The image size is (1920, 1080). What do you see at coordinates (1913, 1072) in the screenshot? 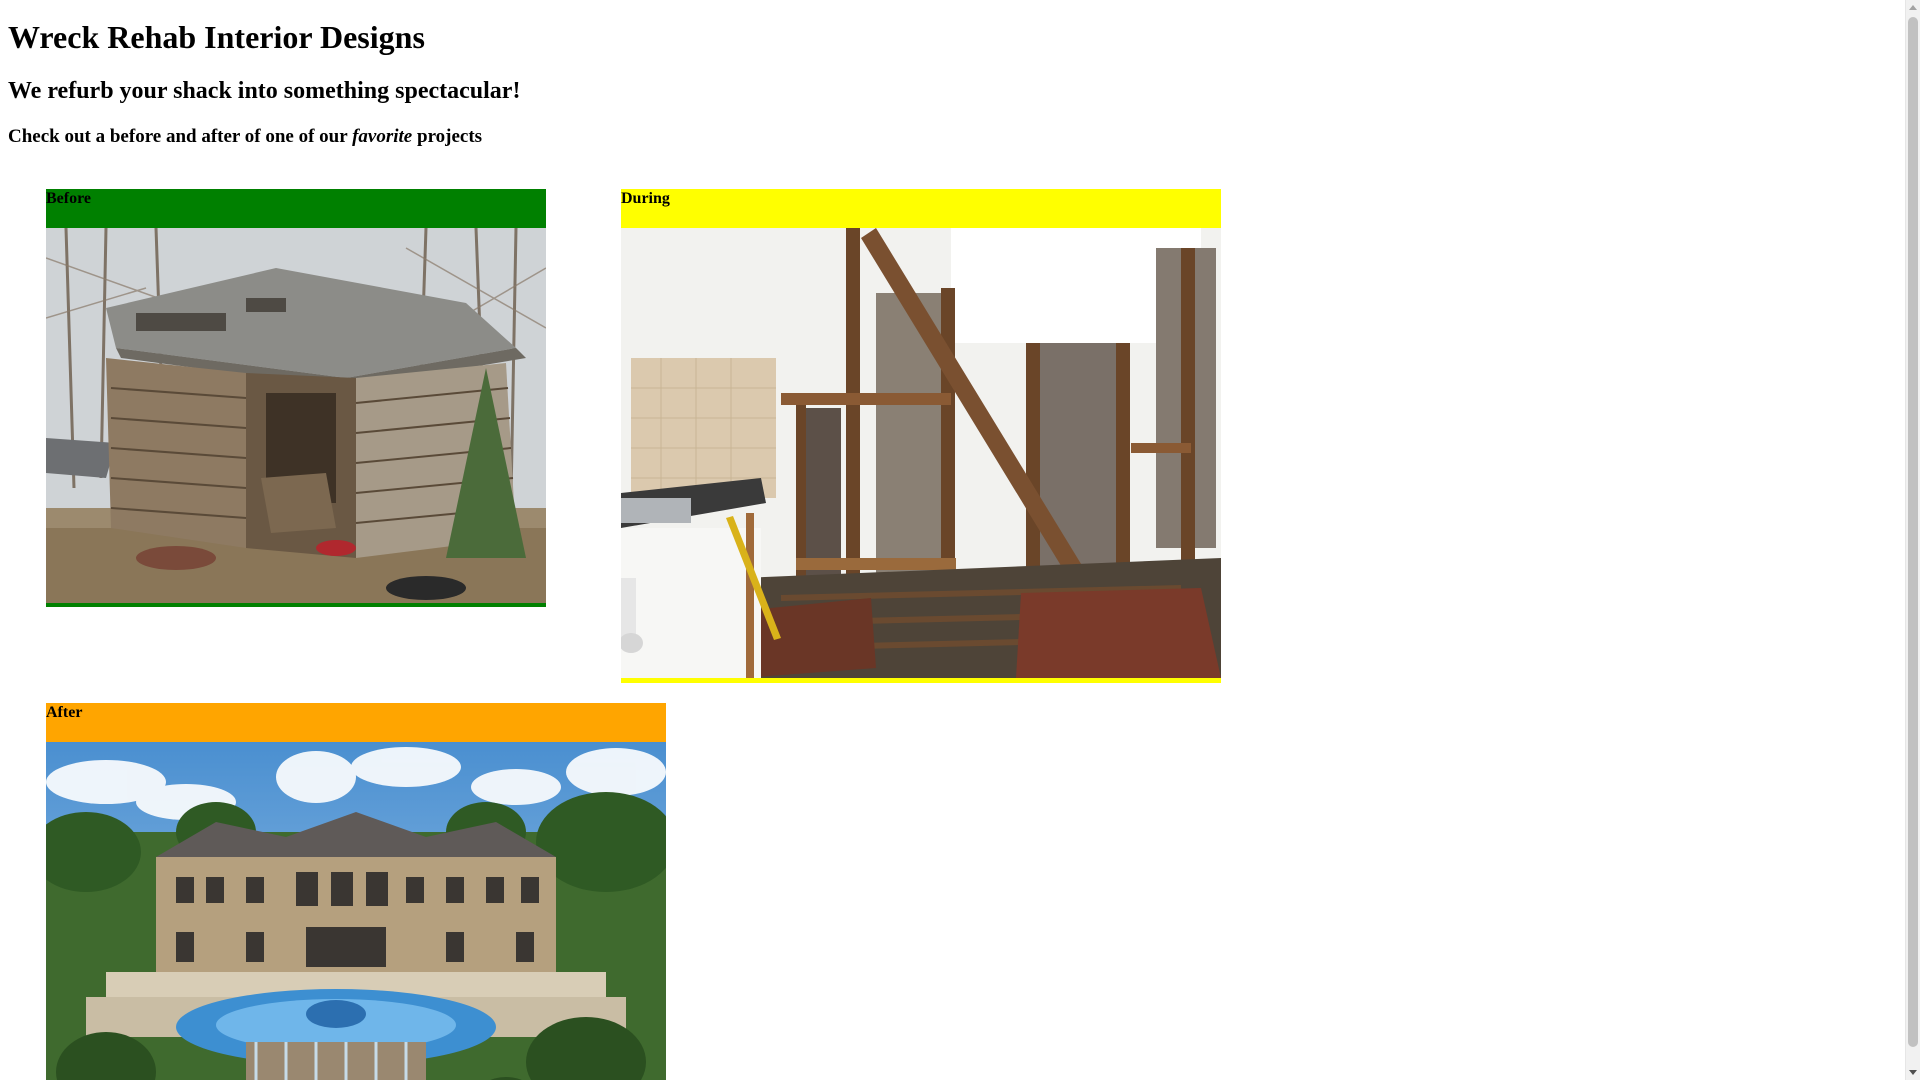
I see `scroll-down-icon` at bounding box center [1913, 1072].